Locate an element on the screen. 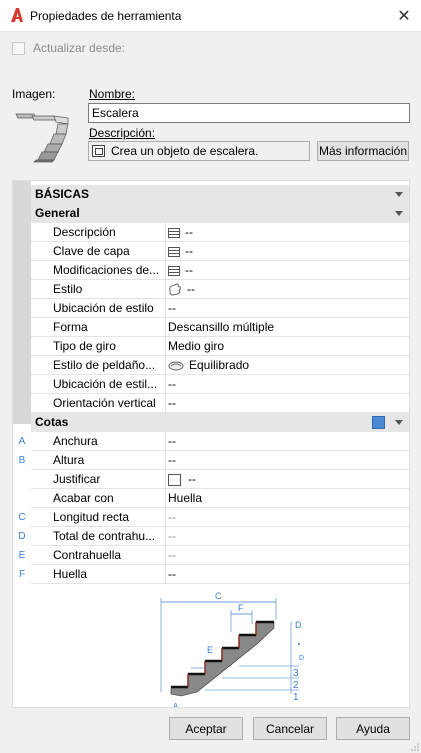 Image resolution: width=421 pixels, height=753 pixels. property-row-estilo-peldano: Estilo de peldaño... Equilibrado is located at coordinates (220, 365).